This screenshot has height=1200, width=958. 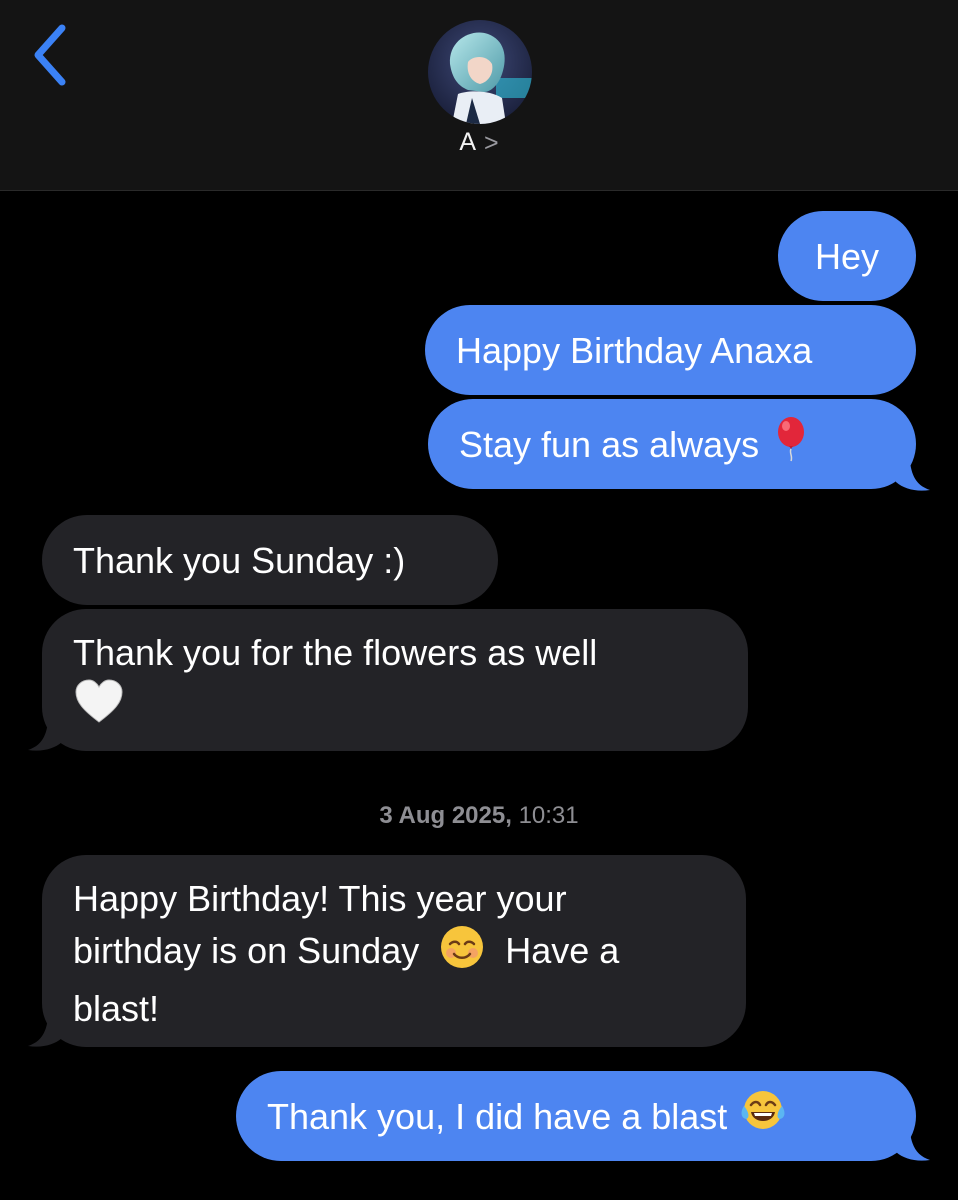 I want to click on message-bubble-sent: Hey, so click(x=847, y=256).